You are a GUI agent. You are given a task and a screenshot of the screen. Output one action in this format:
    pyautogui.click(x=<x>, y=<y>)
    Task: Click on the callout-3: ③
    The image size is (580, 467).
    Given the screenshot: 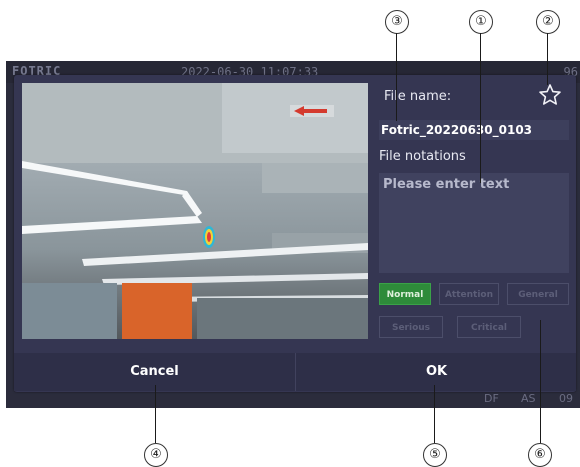 What is the action you would take?
    pyautogui.click(x=397, y=22)
    